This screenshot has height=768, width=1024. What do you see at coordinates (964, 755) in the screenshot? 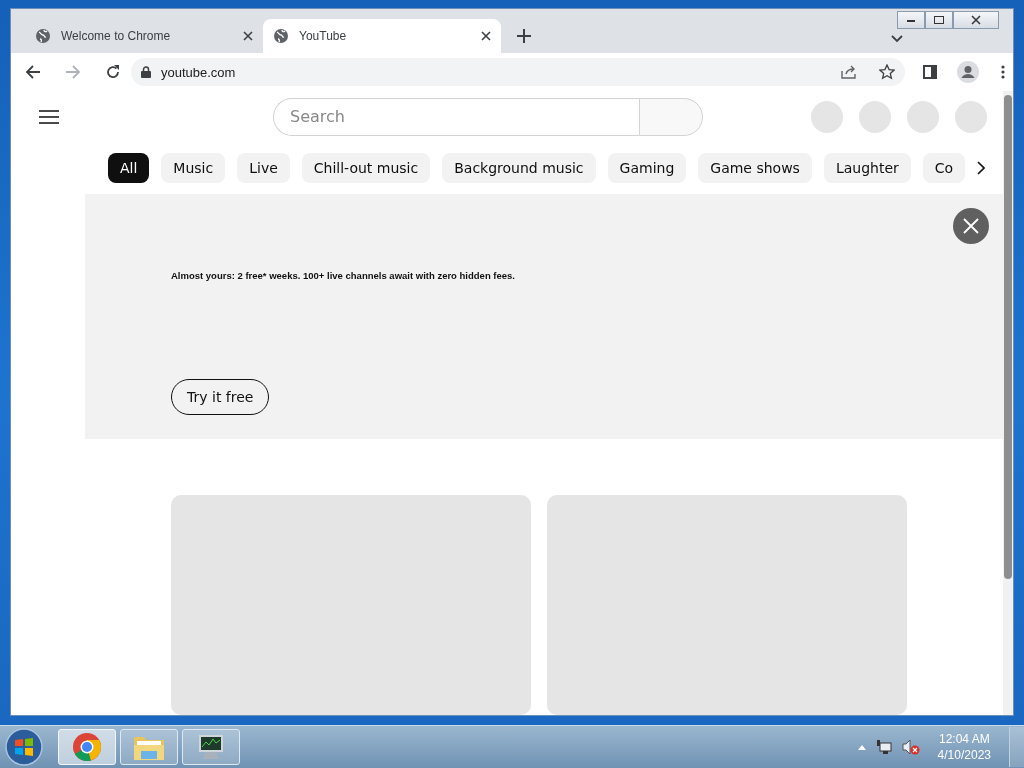
I see `clock-date: 4/10/2023` at bounding box center [964, 755].